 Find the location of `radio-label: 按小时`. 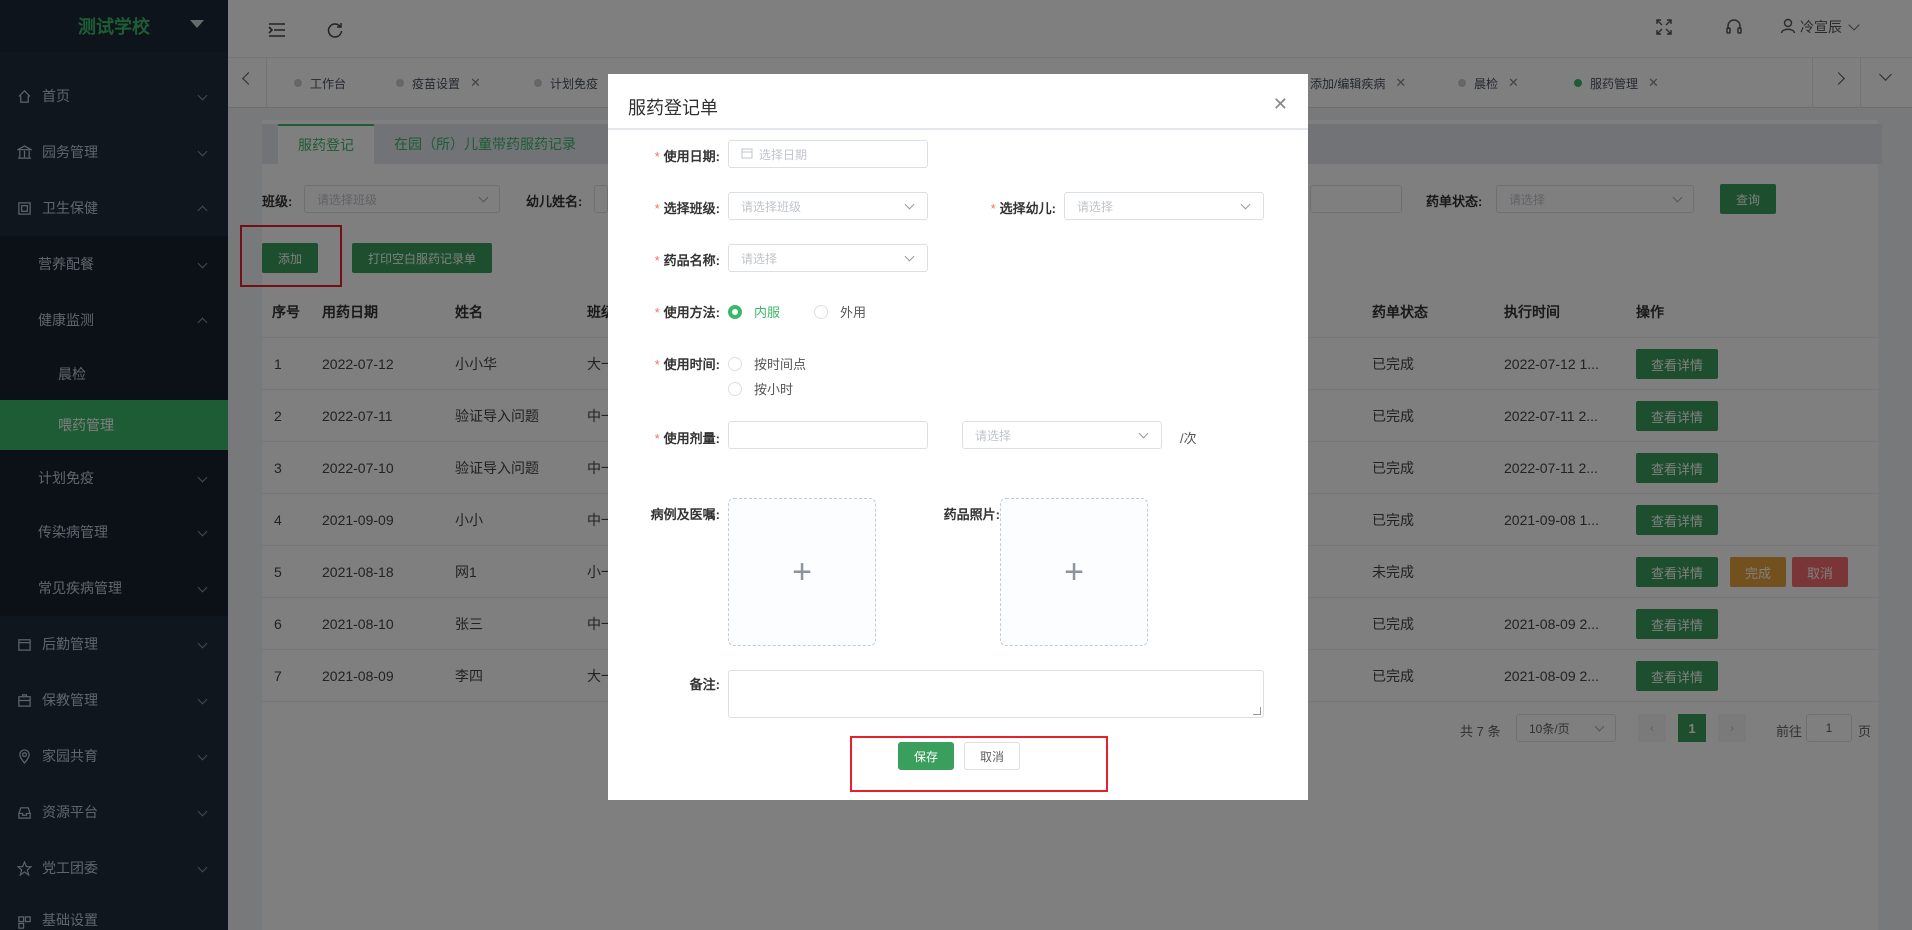

radio-label: 按小时 is located at coordinates (774, 389).